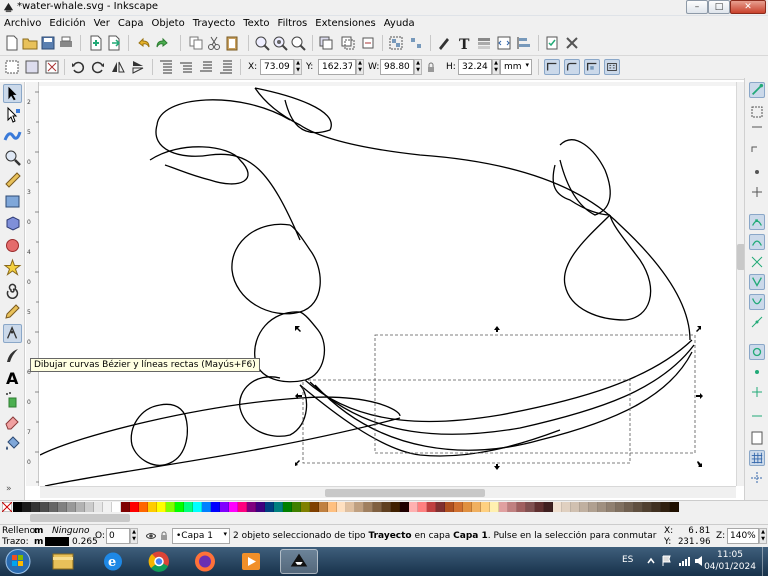 This screenshot has height=576, width=768. I want to click on snap-others-icon, so click(757, 352).